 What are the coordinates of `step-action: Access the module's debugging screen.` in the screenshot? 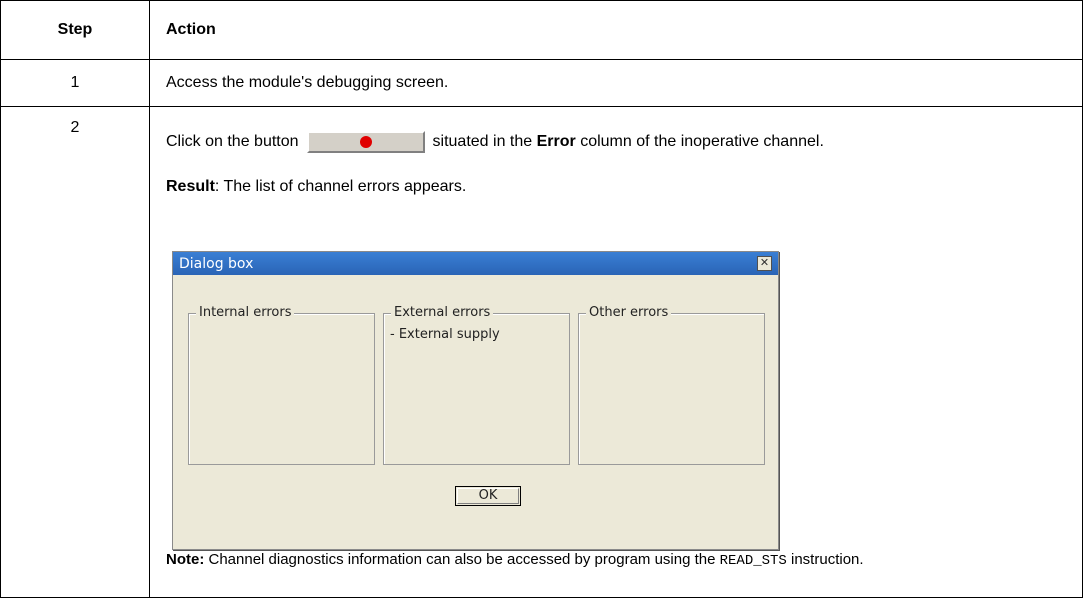 It's located at (616, 83).